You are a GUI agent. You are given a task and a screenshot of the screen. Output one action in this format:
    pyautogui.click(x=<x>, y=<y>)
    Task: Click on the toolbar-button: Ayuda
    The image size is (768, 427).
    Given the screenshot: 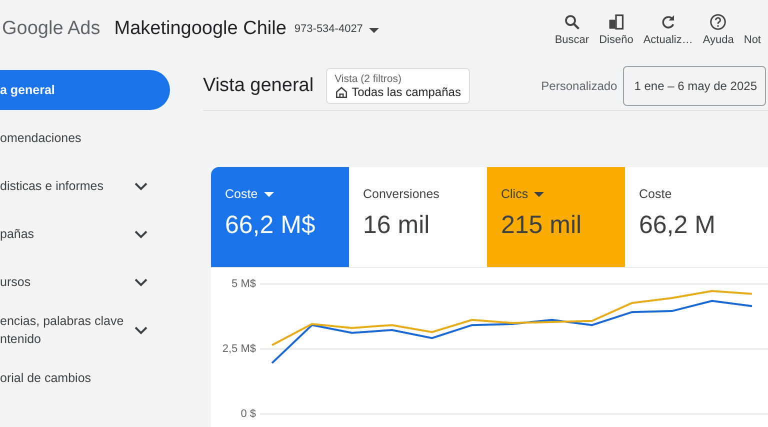 What is the action you would take?
    pyautogui.click(x=718, y=29)
    